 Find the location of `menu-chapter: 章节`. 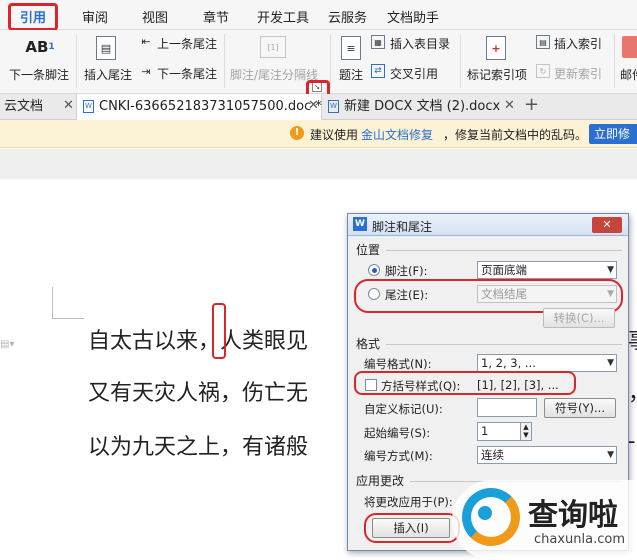

menu-chapter: 章节 is located at coordinates (216, 16).